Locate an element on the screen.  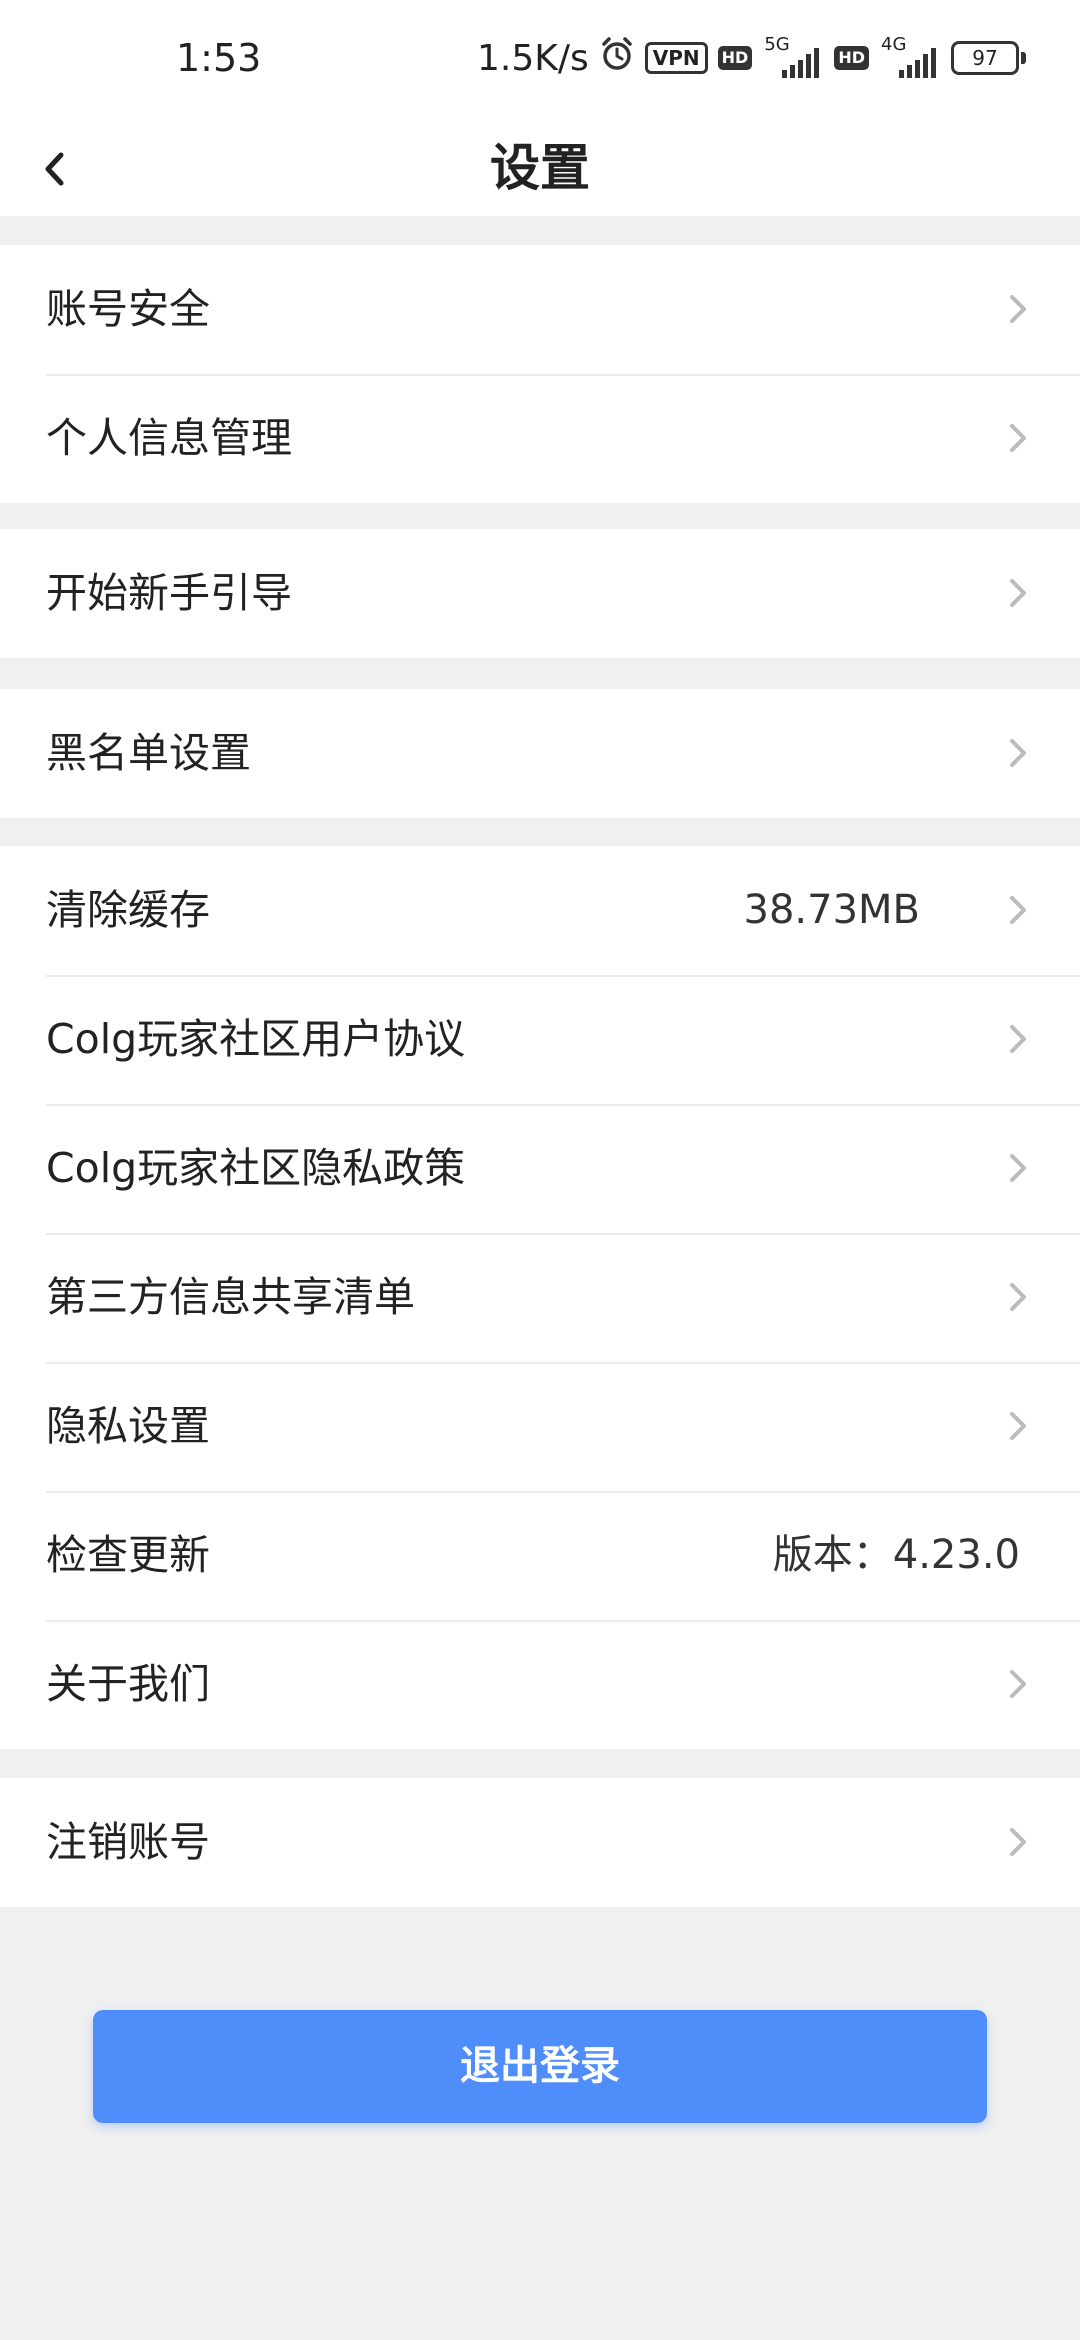
settings-group-account: 账号安全 个人信息管理 is located at coordinates (540, 374).